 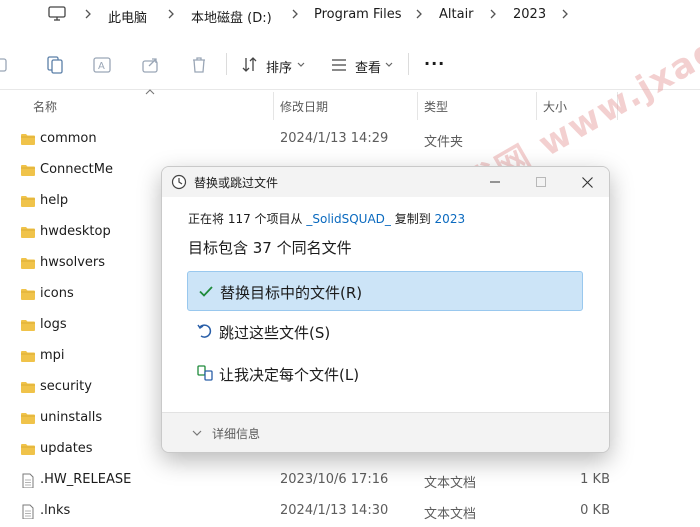 I want to click on file-row: .lnks 2024/1/13 14:30 文本文档 0 KB, so click(x=350, y=511).